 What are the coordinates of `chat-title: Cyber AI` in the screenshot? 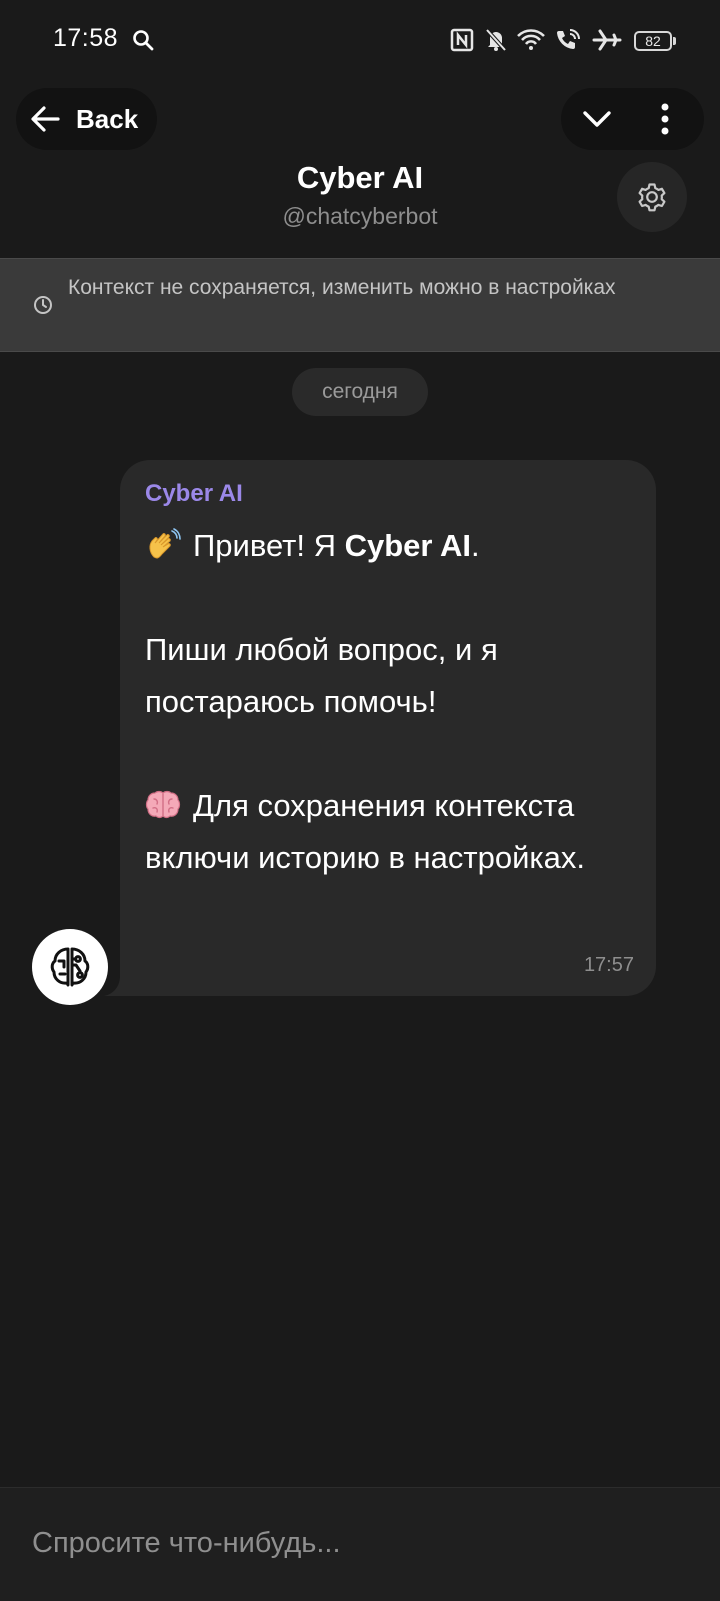 It's located at (360, 178).